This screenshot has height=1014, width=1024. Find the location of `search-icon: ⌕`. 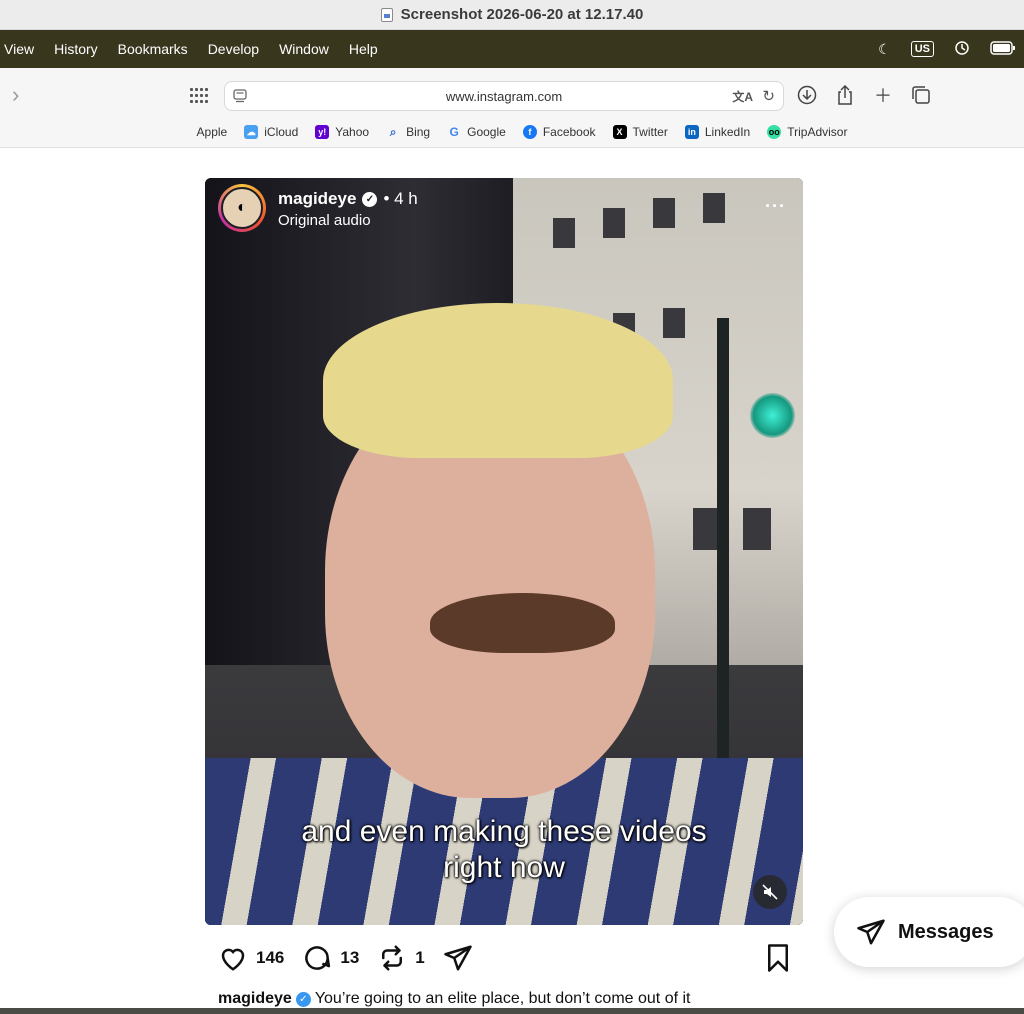

search-icon: ⌕ is located at coordinates (393, 131).